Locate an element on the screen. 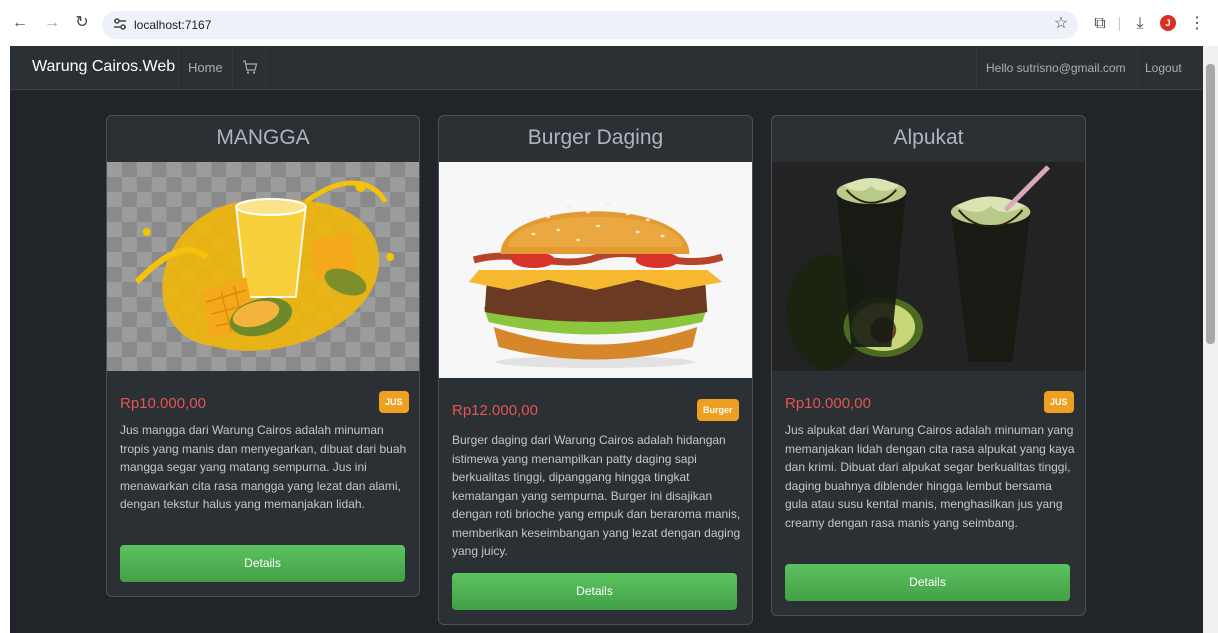 Image resolution: width=1218 pixels, height=633 pixels. site-settings-icon is located at coordinates (120, 24).